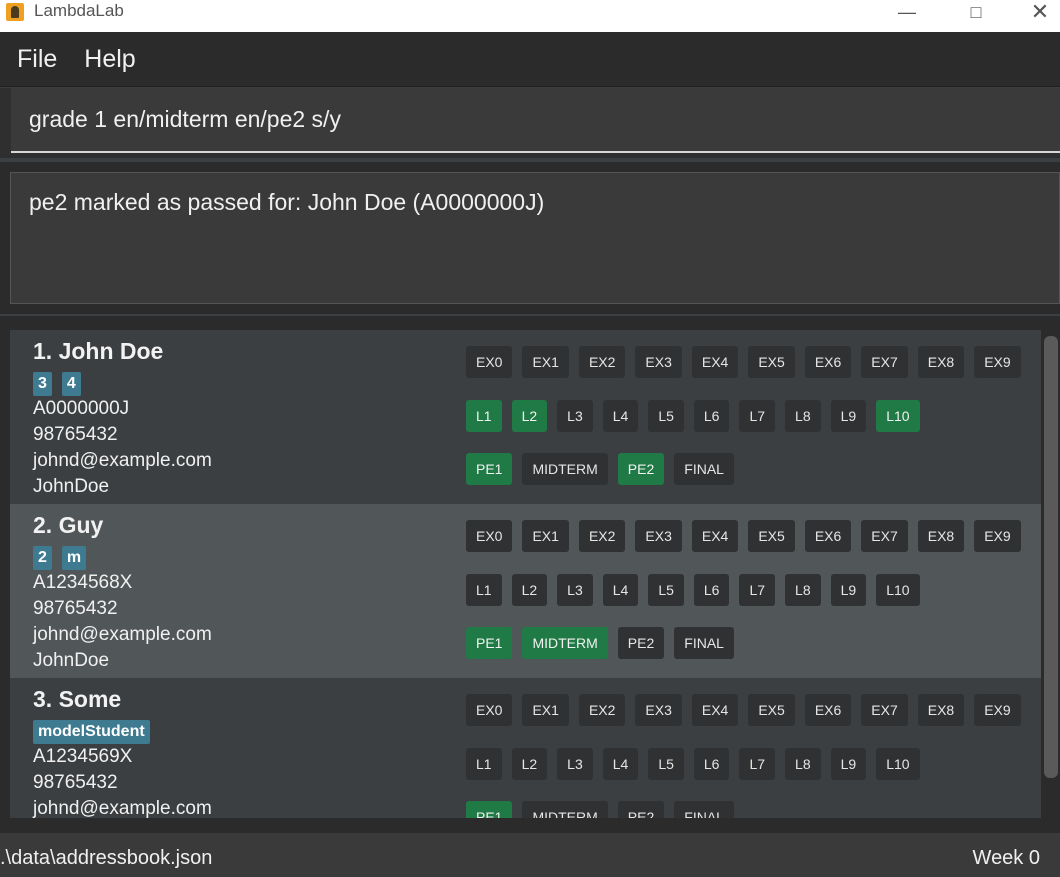 Image resolution: width=1060 pixels, height=877 pixels. What do you see at coordinates (60, 558) in the screenshot?
I see `tag-list: 2m` at bounding box center [60, 558].